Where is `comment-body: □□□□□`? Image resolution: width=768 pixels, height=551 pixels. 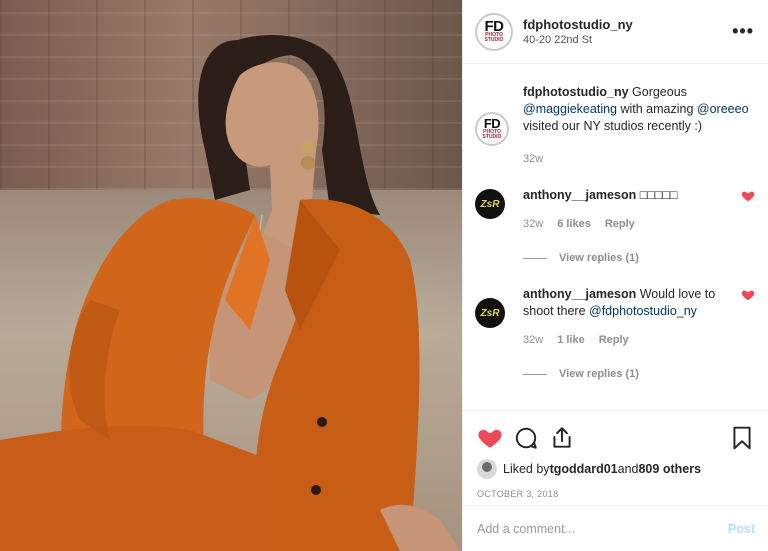 comment-body: □□□□□ is located at coordinates (657, 195).